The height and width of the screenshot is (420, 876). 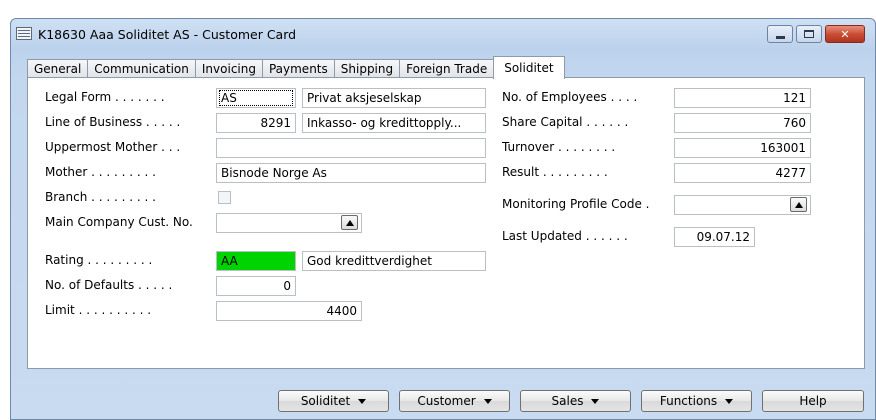 What do you see at coordinates (813, 401) in the screenshot?
I see `help-button: Help` at bounding box center [813, 401].